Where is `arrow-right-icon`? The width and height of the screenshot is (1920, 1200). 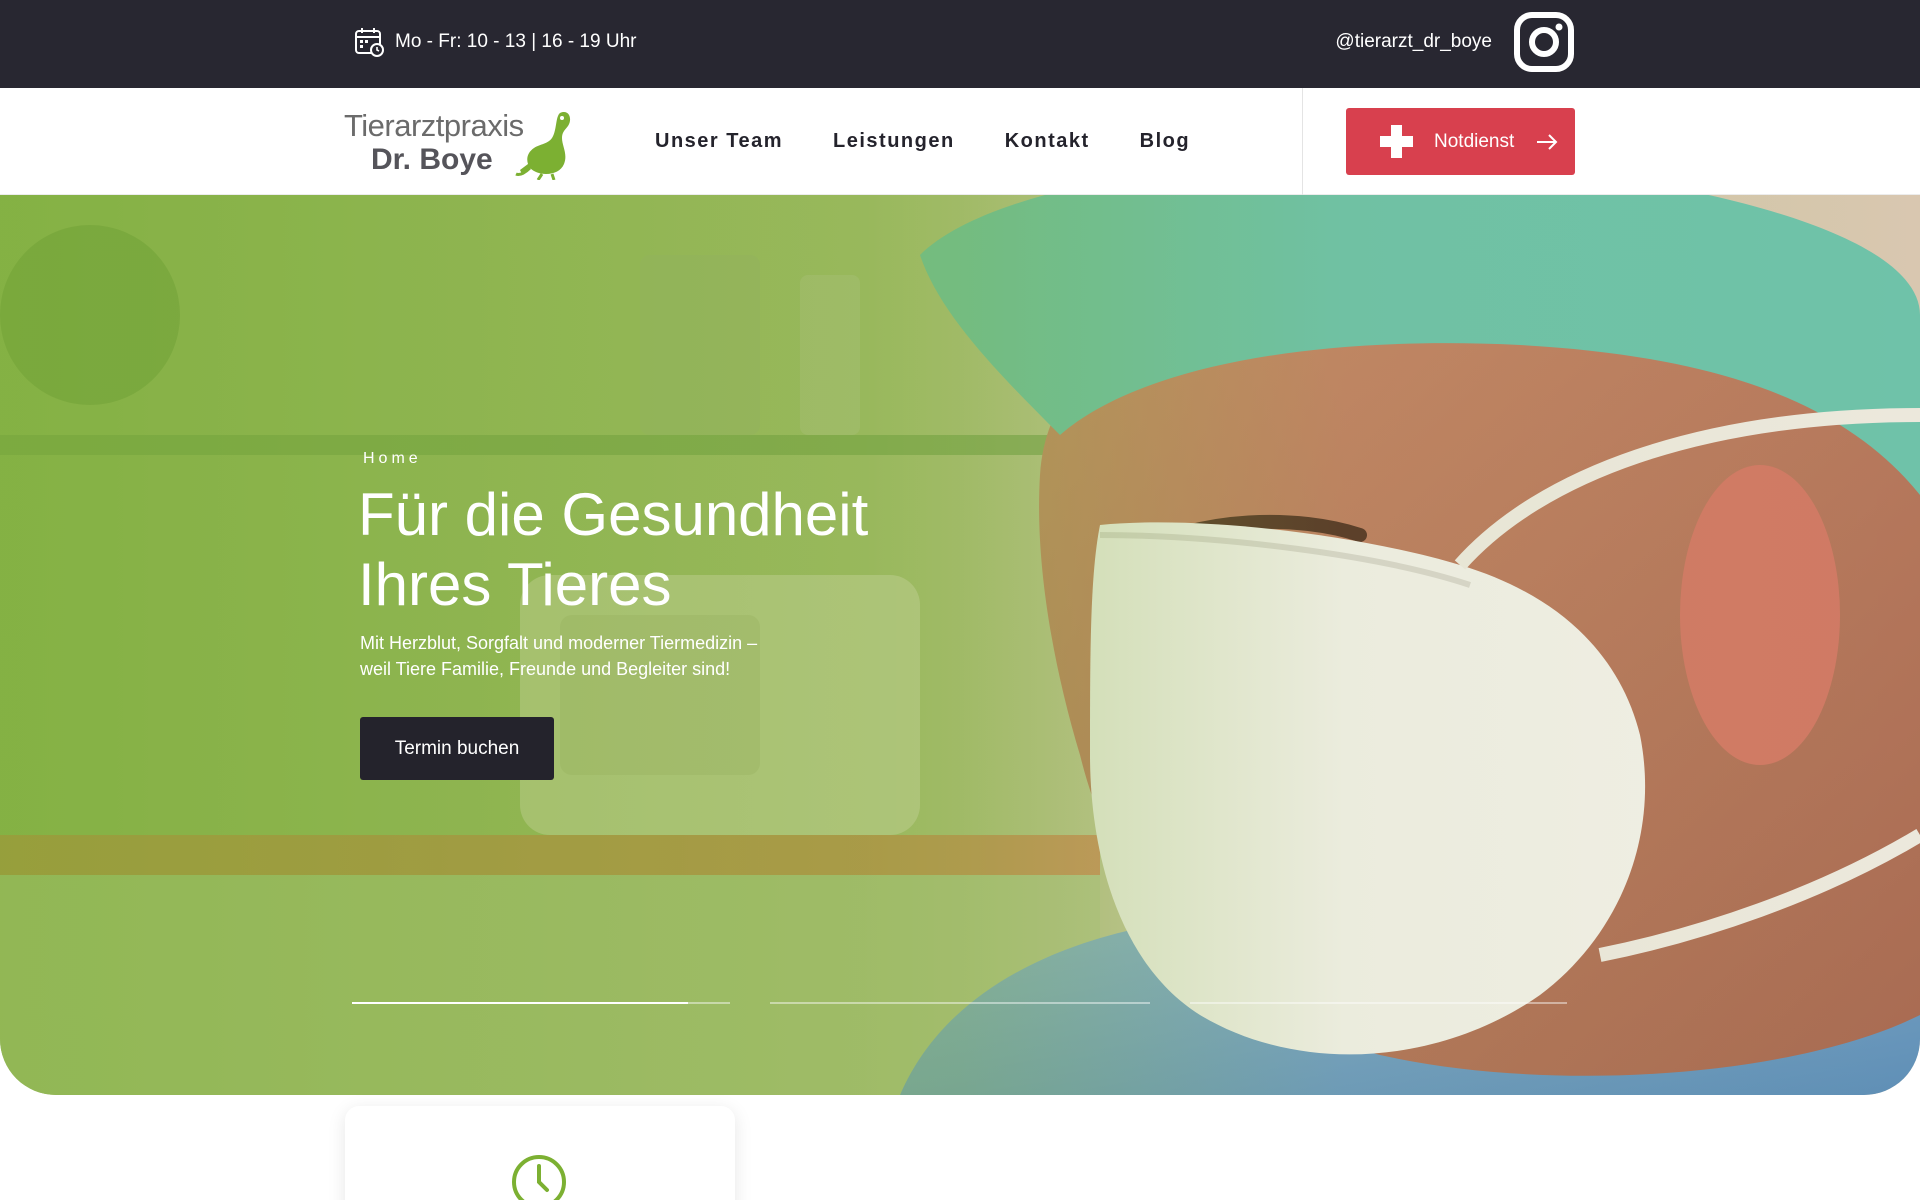
arrow-right-icon is located at coordinates (1547, 141).